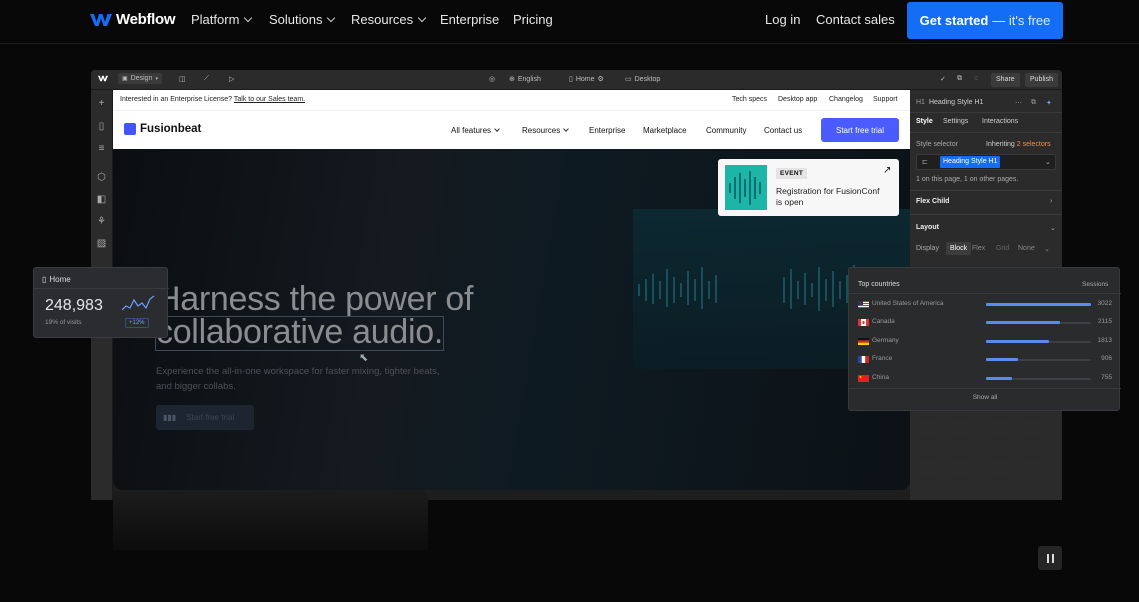 The image size is (1139, 602). What do you see at coordinates (182, 79) in the screenshot?
I see `database-icon: ◫` at bounding box center [182, 79].